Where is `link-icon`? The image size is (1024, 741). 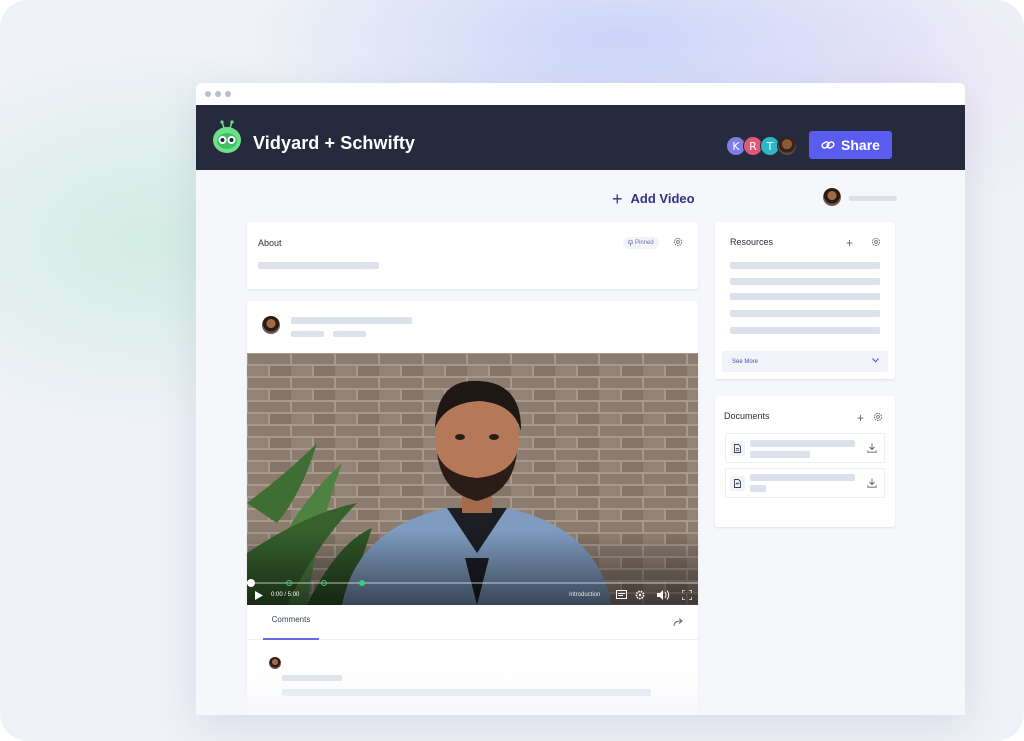
link-icon is located at coordinates (828, 145).